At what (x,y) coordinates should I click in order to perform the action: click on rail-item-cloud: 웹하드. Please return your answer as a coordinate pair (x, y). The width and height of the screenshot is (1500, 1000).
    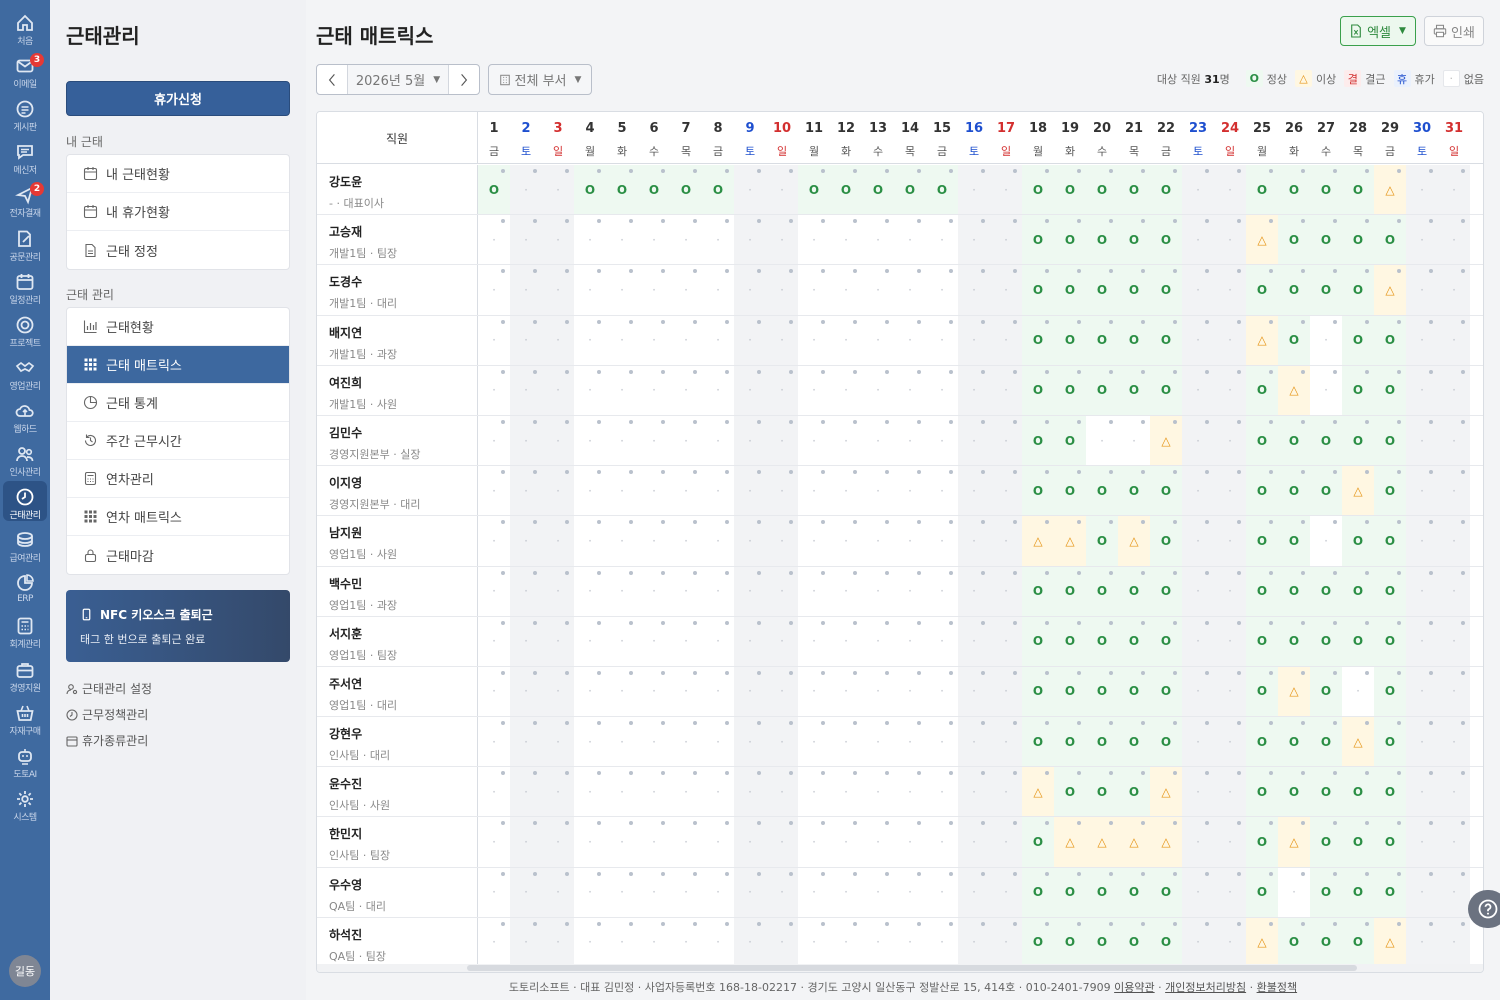
    Looking at the image, I should click on (25, 415).